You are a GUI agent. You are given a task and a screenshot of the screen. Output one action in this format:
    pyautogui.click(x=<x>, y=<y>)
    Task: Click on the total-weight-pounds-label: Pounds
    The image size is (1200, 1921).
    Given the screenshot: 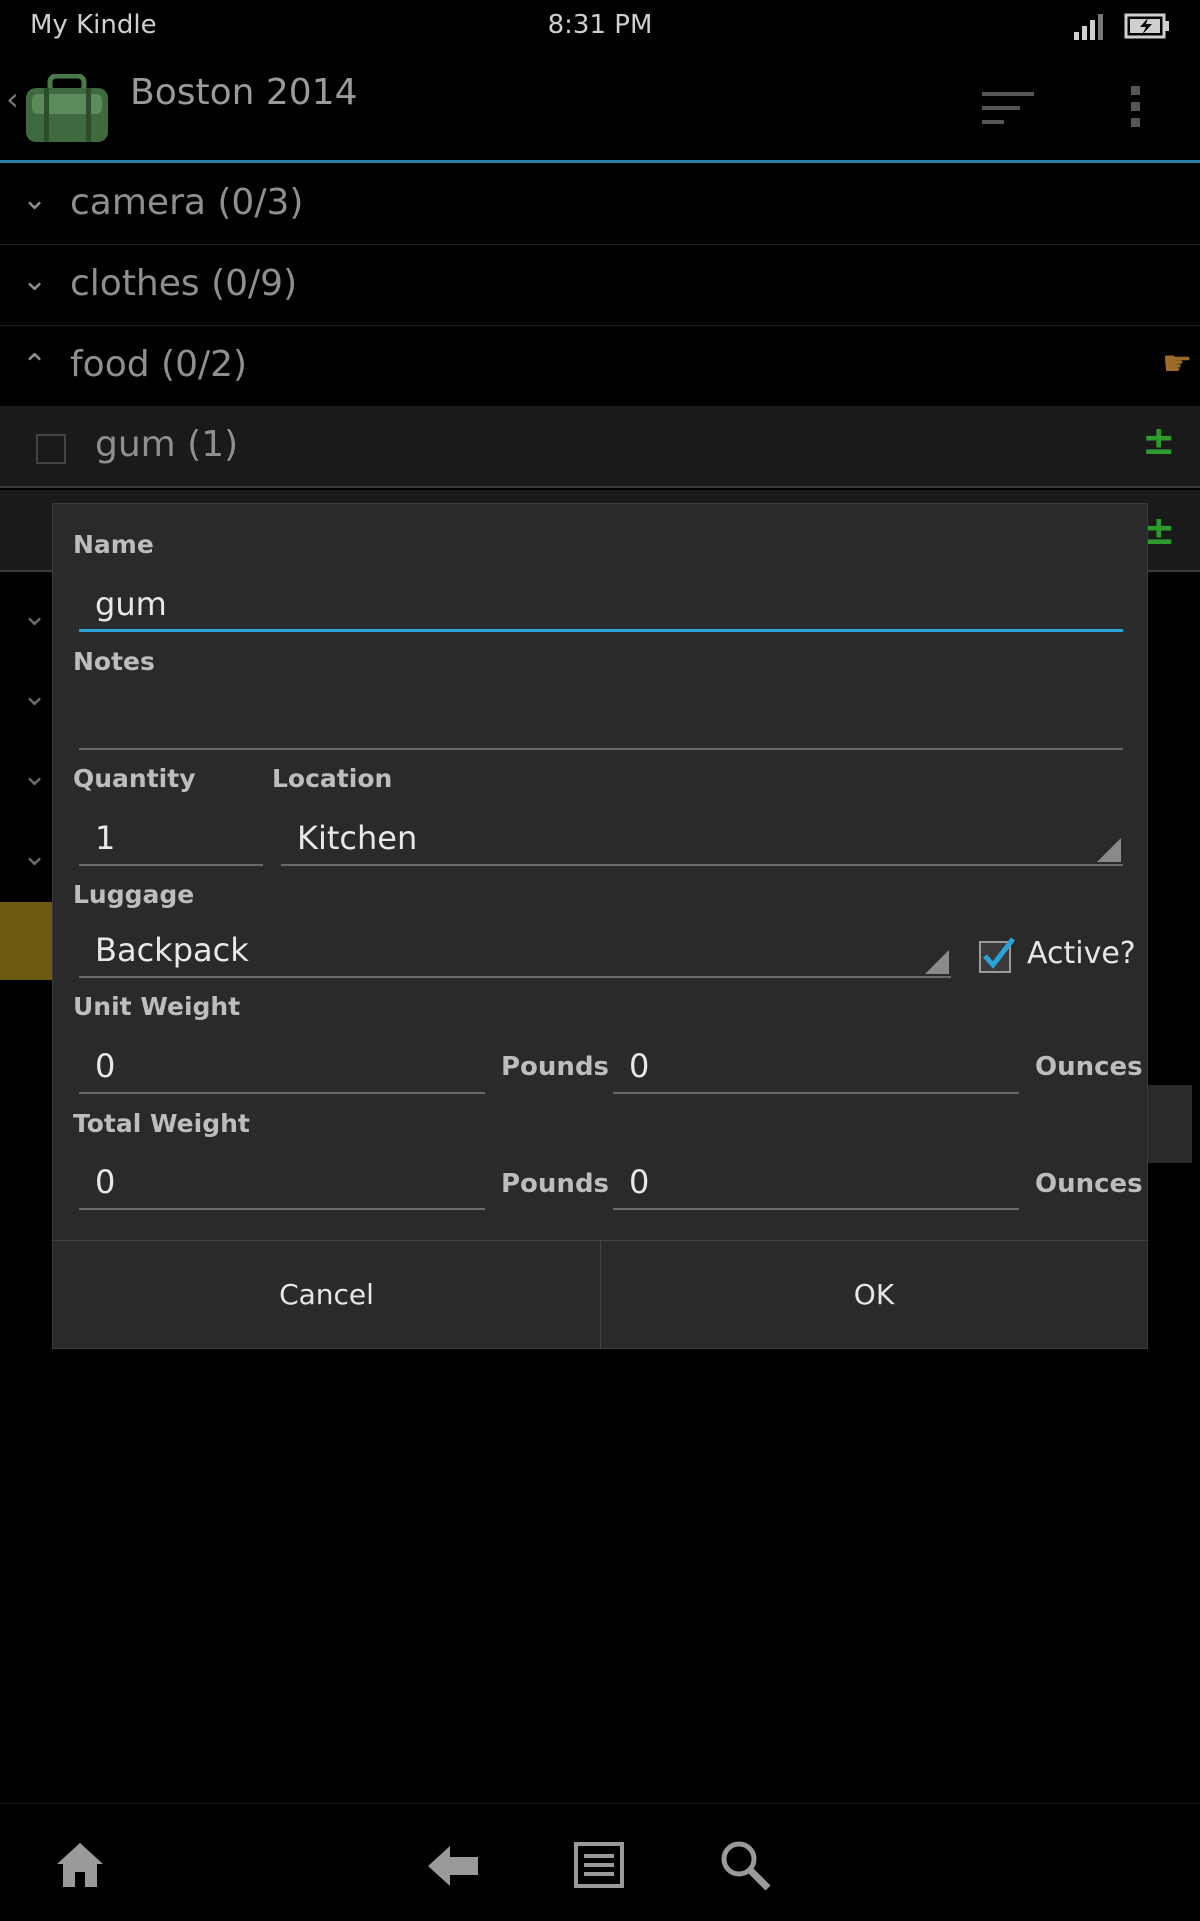 What is the action you would take?
    pyautogui.click(x=555, y=1184)
    